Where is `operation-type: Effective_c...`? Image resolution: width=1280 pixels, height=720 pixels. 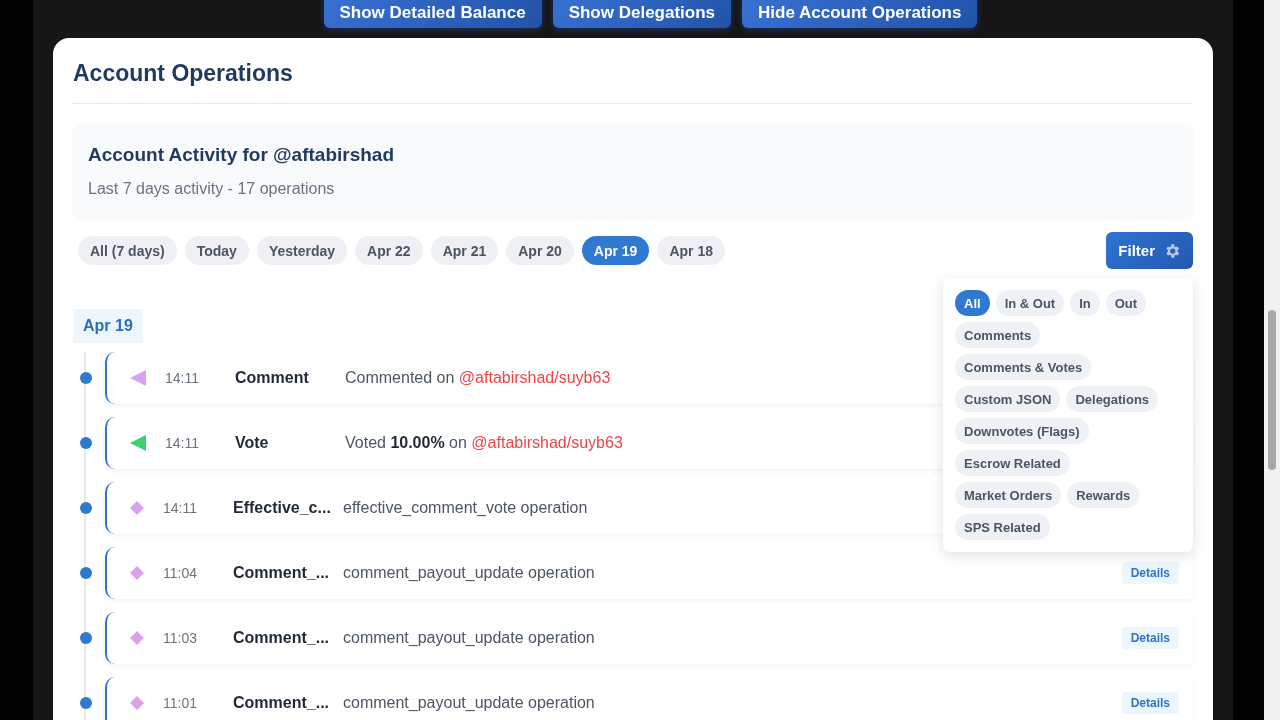 operation-type: Effective_c... is located at coordinates (282, 508).